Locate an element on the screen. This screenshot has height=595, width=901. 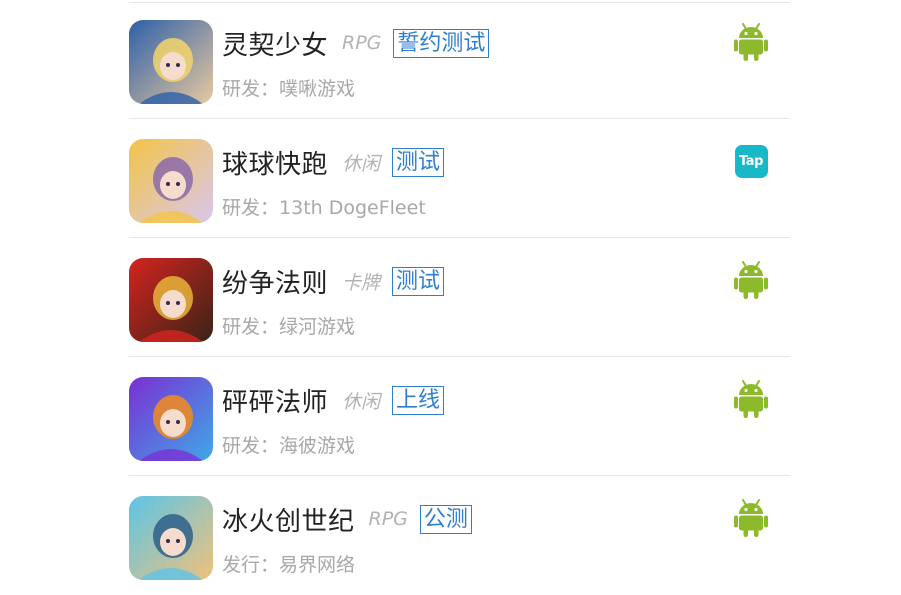
developer-name: 13th DogeFleet is located at coordinates (352, 208).